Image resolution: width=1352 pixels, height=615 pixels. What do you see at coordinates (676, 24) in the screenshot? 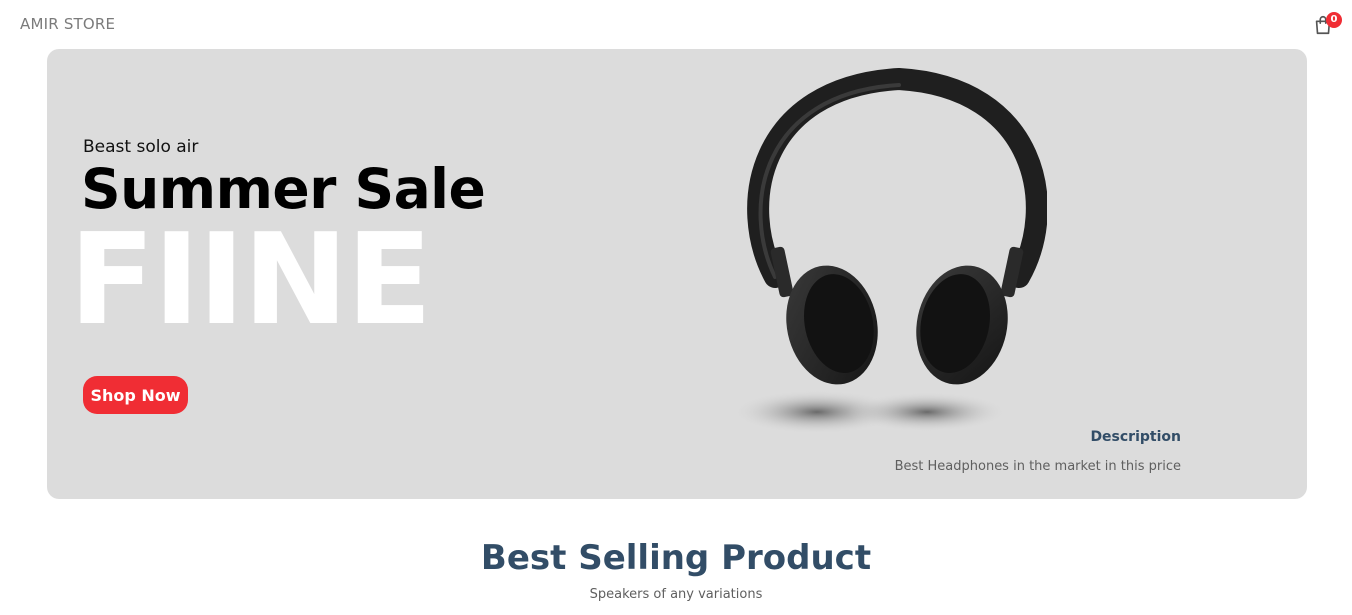
I see `navbar: AMIR STORE 0` at bounding box center [676, 24].